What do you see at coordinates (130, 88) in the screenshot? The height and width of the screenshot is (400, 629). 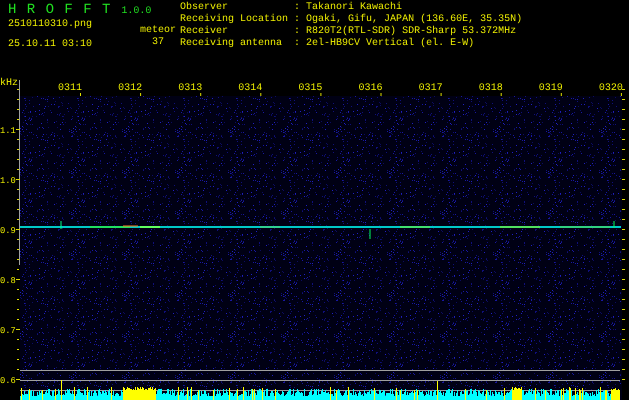 I see `time-label: 0312` at bounding box center [130, 88].